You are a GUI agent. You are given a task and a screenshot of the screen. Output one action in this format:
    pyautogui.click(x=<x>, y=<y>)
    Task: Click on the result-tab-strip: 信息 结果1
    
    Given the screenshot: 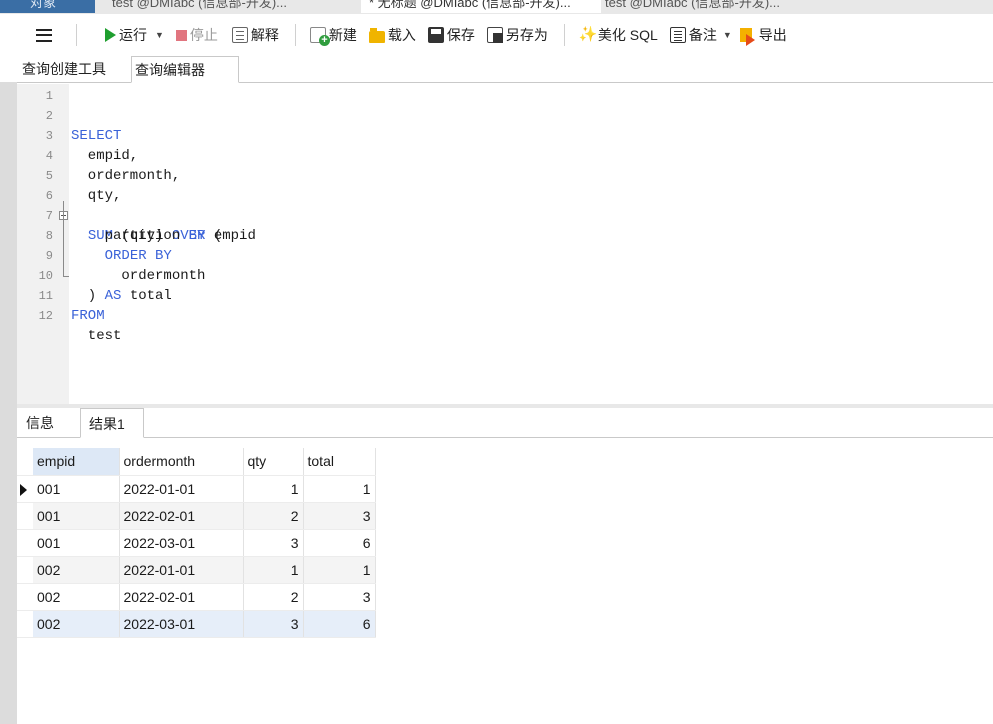 What is the action you would take?
    pyautogui.click(x=505, y=423)
    